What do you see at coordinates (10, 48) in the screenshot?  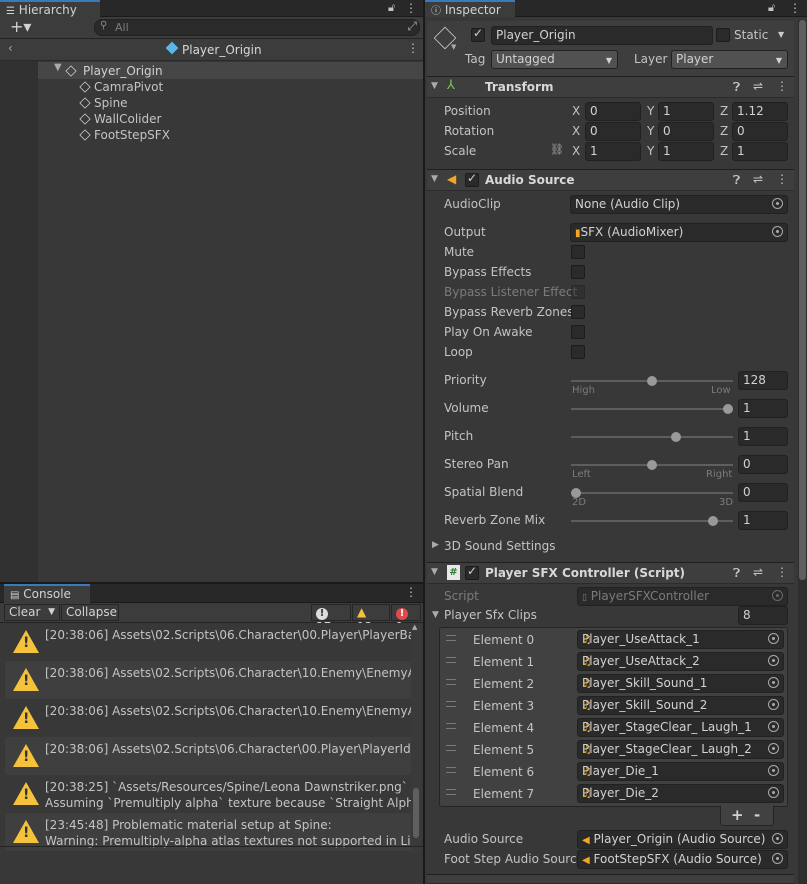 I see `back-arrow-icon: ‹` at bounding box center [10, 48].